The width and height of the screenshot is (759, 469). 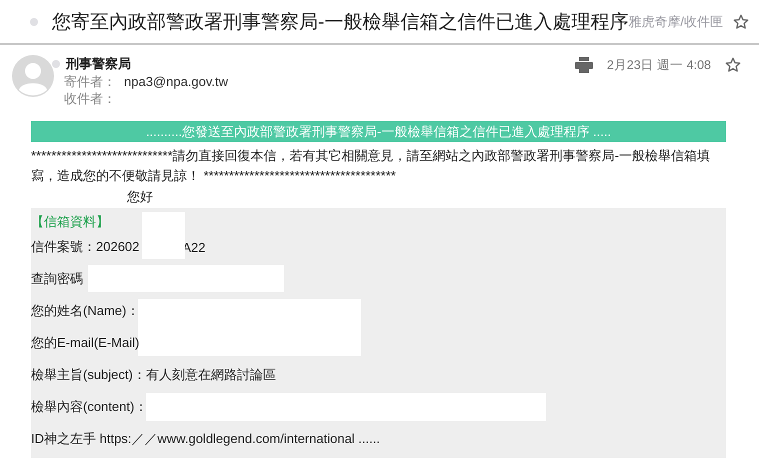 I want to click on email-date: 2月23日 週一 4:08, so click(x=658, y=65).